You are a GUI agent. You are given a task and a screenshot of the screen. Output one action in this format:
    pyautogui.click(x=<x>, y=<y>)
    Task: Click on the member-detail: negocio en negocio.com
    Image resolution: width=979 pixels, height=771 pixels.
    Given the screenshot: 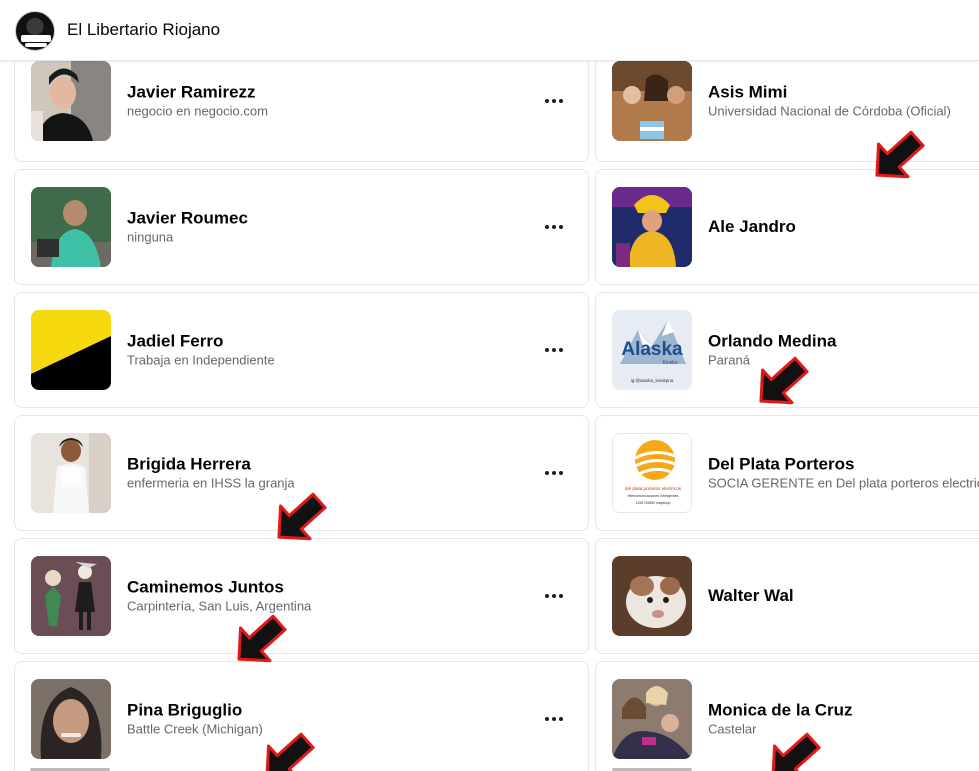 What is the action you would take?
    pyautogui.click(x=197, y=111)
    